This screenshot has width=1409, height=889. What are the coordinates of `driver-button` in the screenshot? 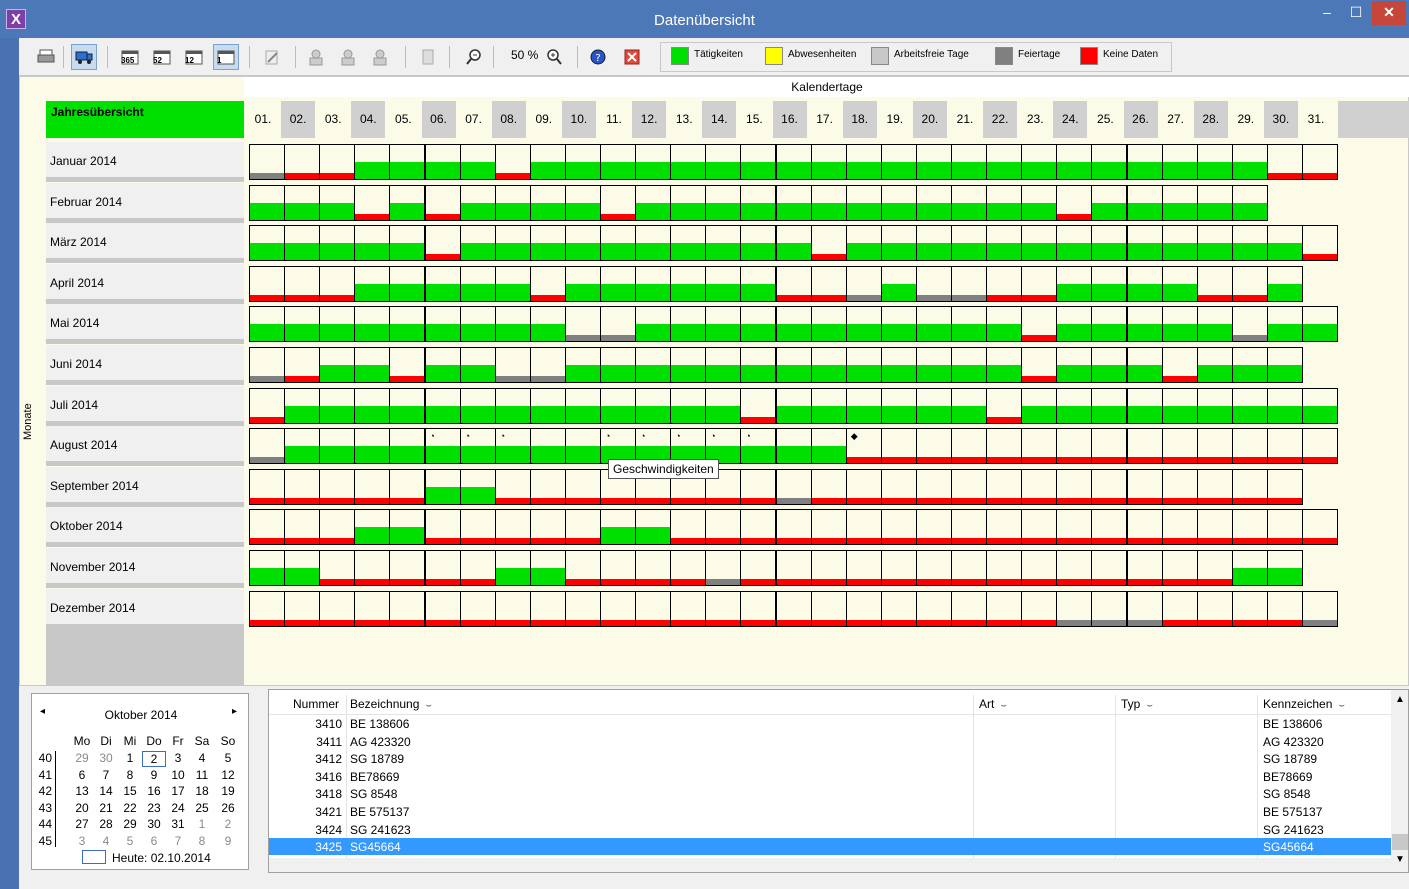 It's located at (316, 57).